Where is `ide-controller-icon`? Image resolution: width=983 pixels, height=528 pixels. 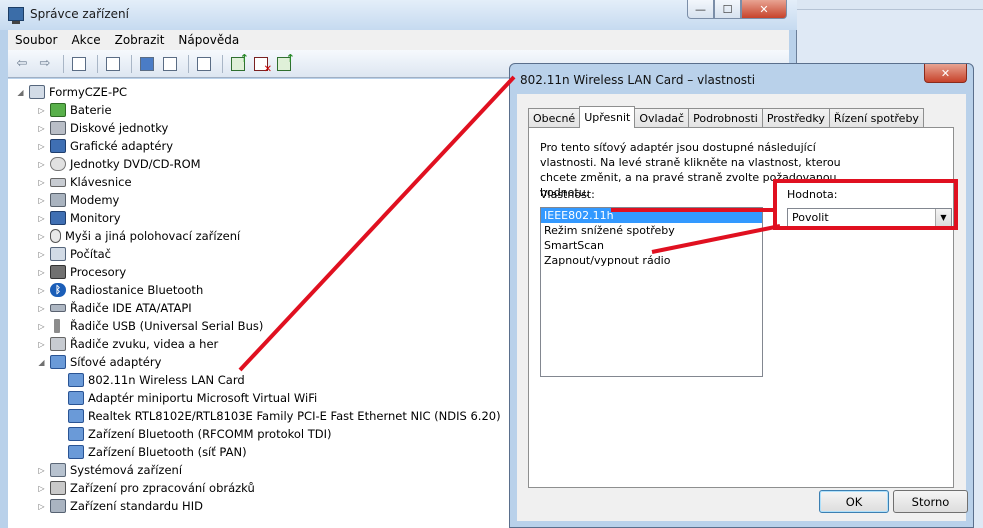
ide-controller-icon is located at coordinates (58, 308).